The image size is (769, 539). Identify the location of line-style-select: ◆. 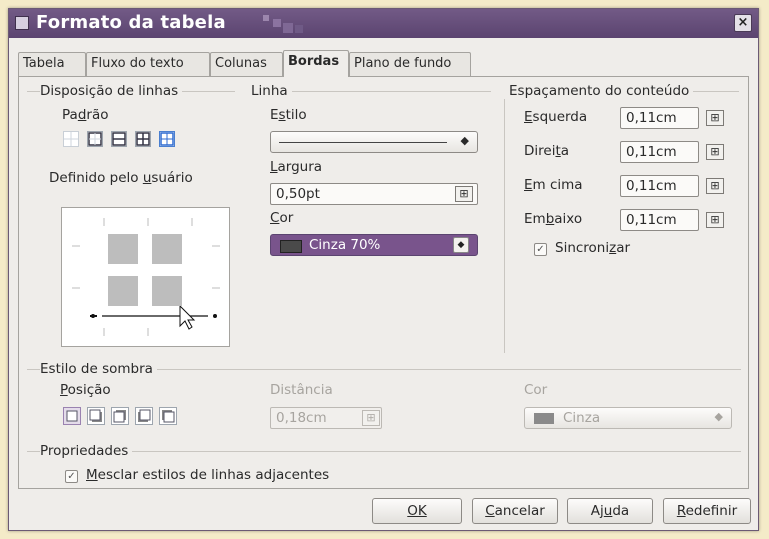
(374, 142).